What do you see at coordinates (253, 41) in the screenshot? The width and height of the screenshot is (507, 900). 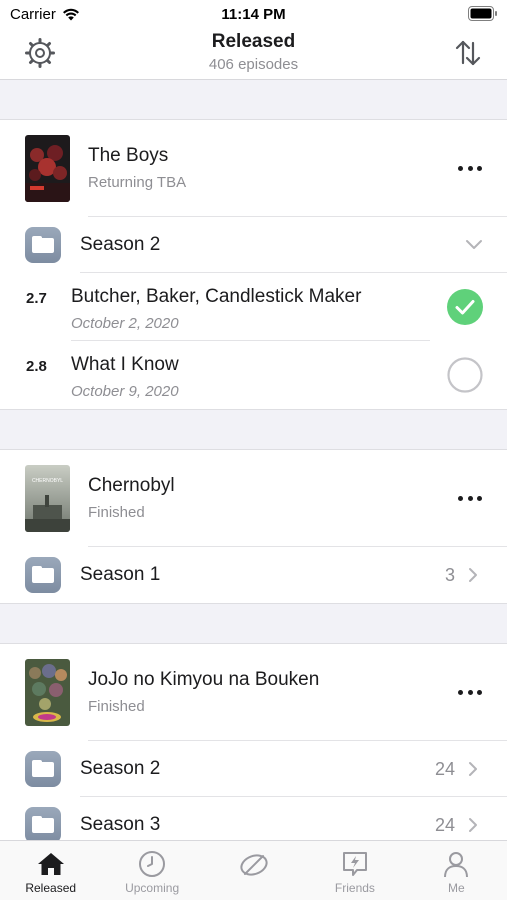 I see `page-title: Released` at bounding box center [253, 41].